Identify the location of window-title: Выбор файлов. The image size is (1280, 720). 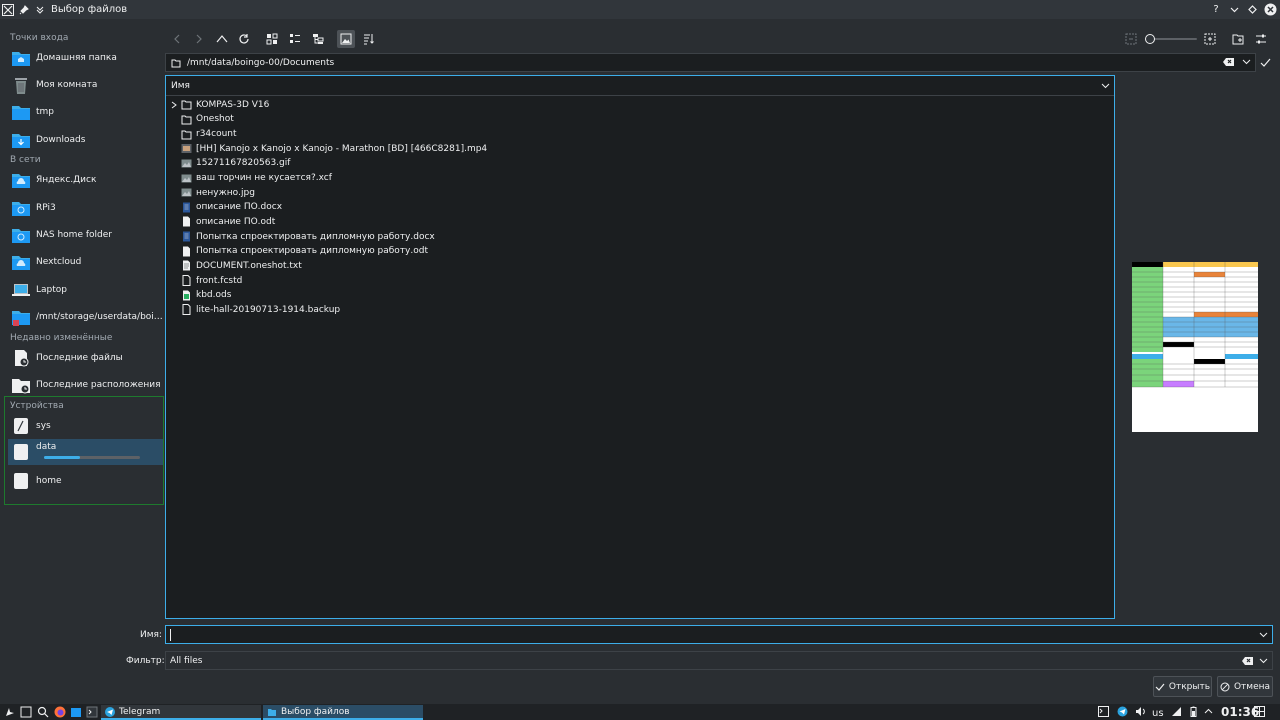
(89, 9).